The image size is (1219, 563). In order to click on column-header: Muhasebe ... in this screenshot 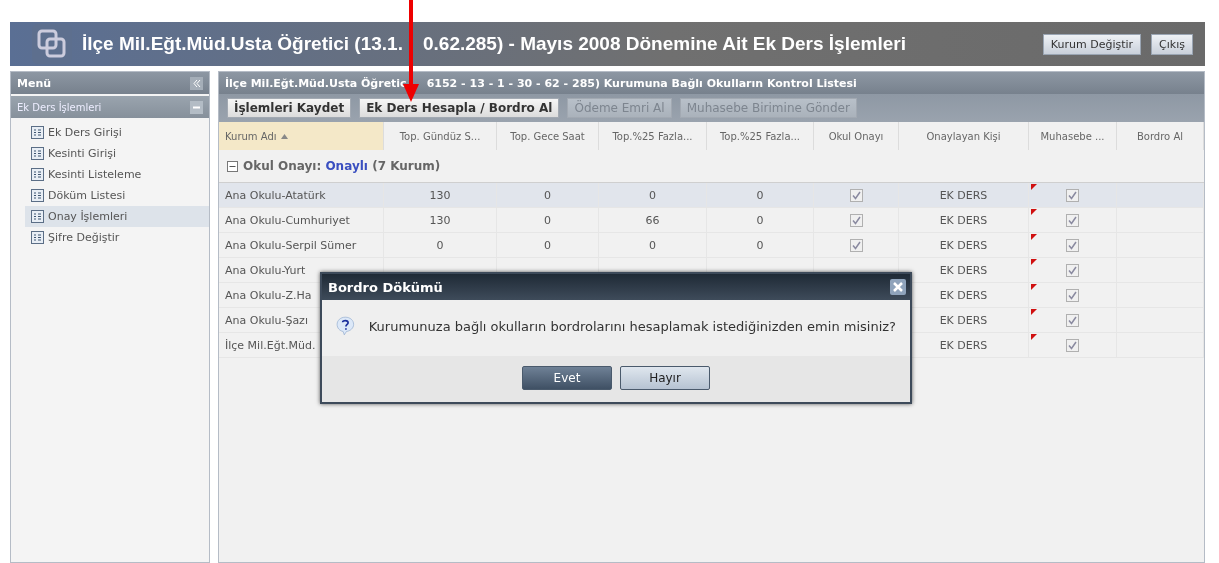, I will do `click(1073, 136)`.